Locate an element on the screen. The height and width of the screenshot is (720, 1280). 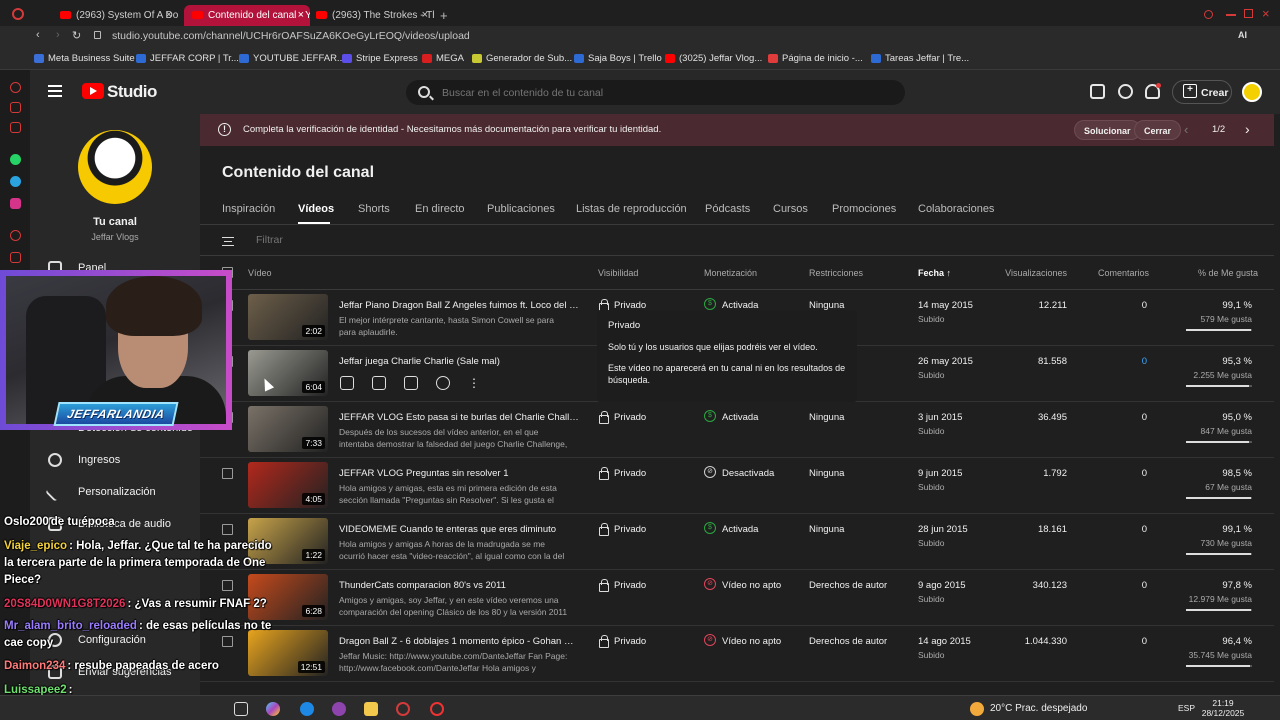
filter-input is located at coordinates (406, 240).